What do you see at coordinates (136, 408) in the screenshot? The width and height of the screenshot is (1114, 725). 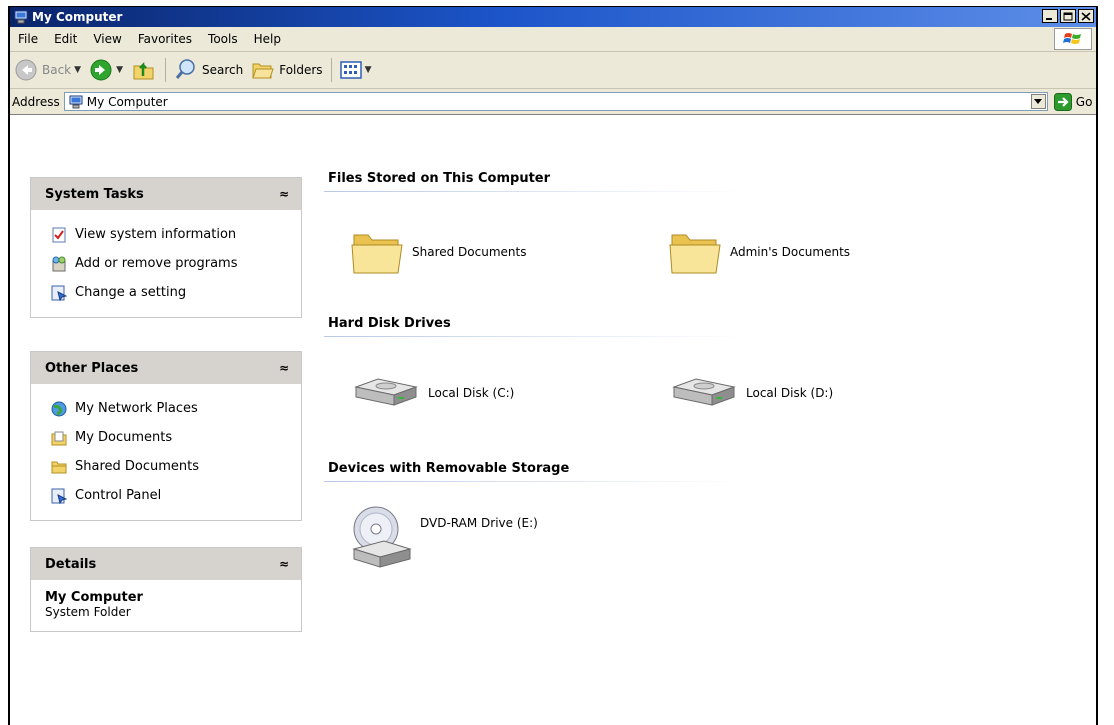 I see `place-label: My Network Places` at bounding box center [136, 408].